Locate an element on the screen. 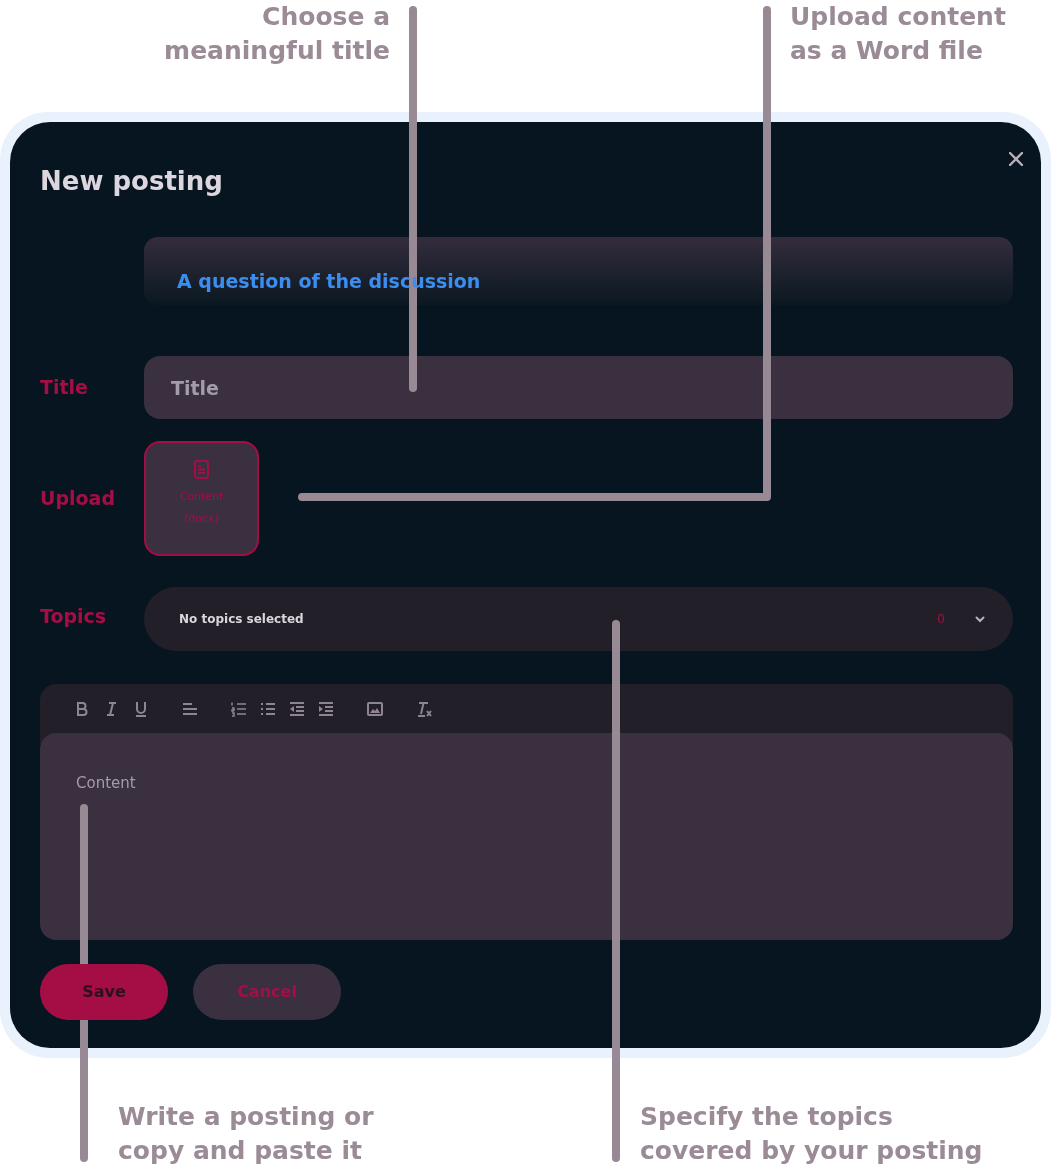 This screenshot has width=1051, height=1170. callout-text: Upload content as a Word file is located at coordinates (898, 34).